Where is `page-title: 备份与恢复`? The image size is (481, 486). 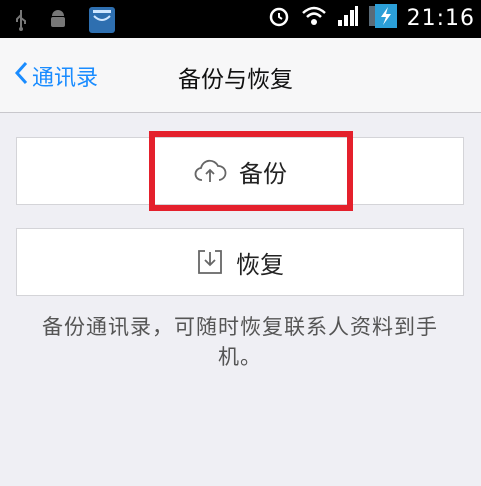
page-title: 备份与恢复 is located at coordinates (235, 80).